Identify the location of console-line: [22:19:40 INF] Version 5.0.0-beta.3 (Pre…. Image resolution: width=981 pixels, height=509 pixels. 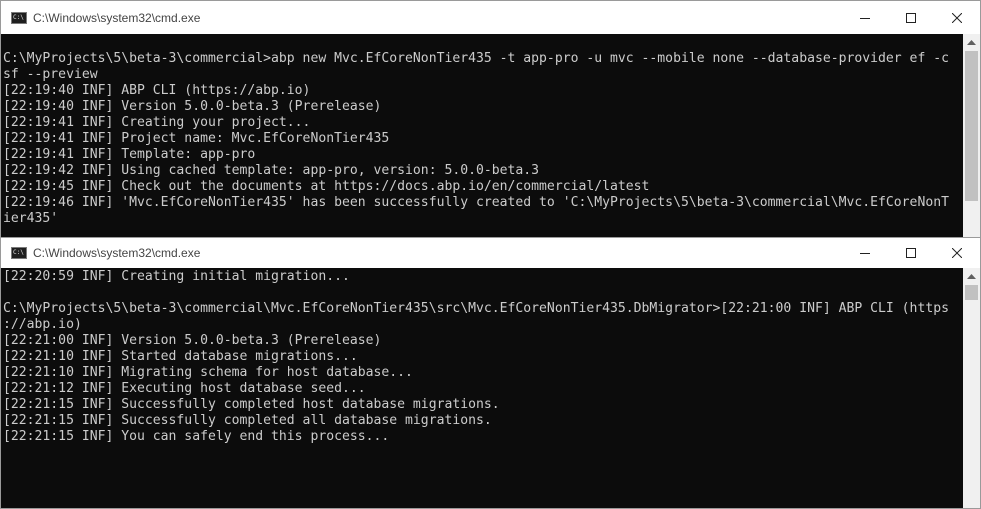
(192, 106).